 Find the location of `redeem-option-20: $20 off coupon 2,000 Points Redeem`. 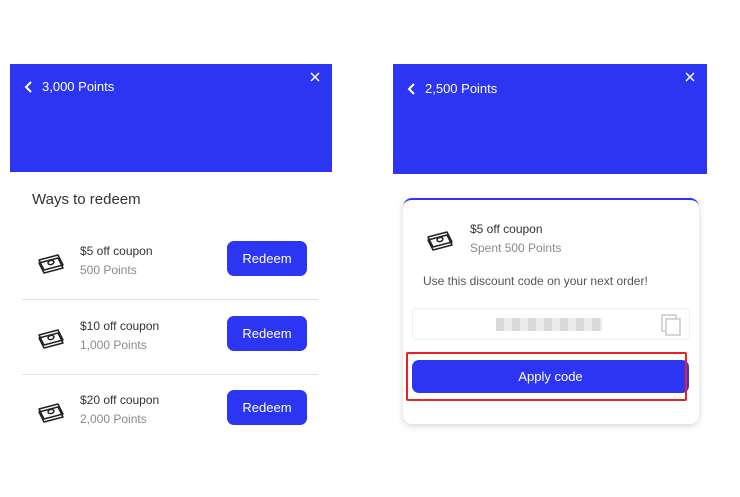

redeem-option-20: $20 off coupon 2,000 Points Redeem is located at coordinates (170, 412).